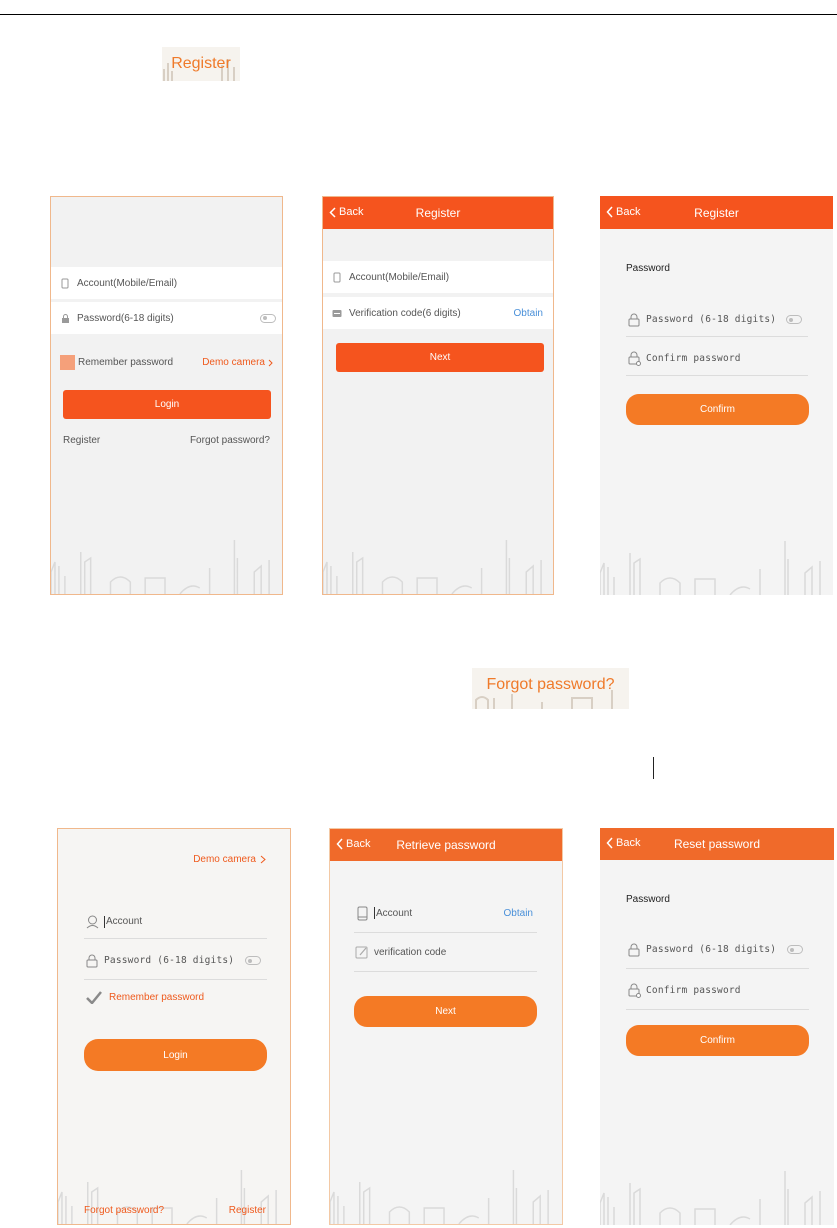 The image size is (837, 1228). I want to click on reset-title: Reset password, so click(717, 844).